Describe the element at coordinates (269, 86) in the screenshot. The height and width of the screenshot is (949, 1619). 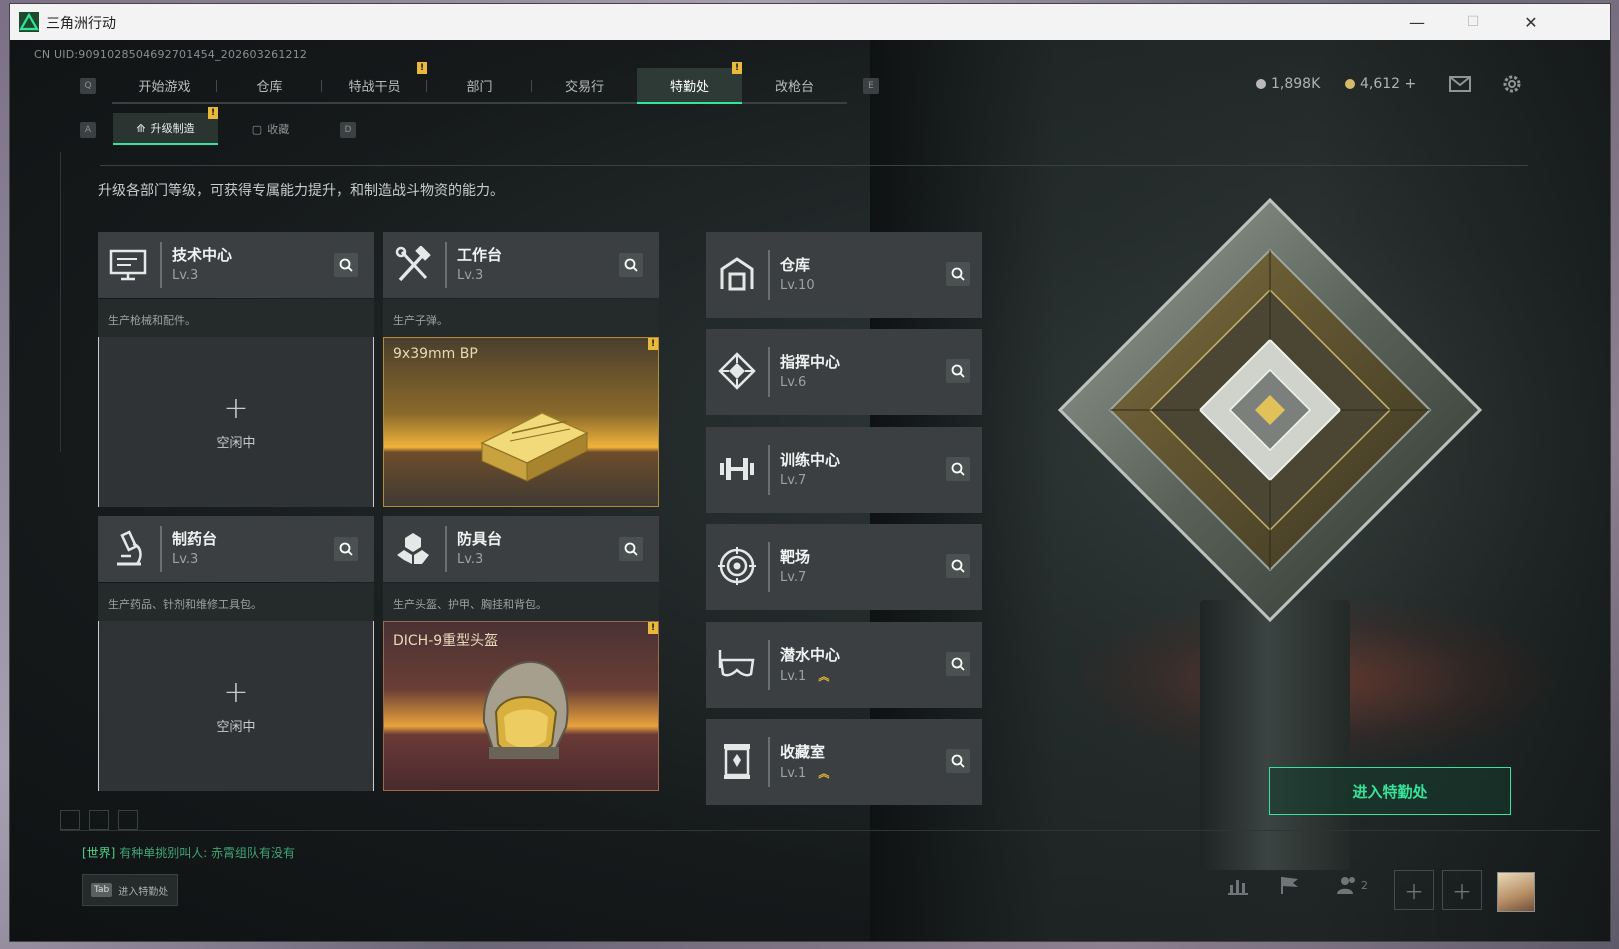
I see `tab-warehouse: 仓库` at that location.